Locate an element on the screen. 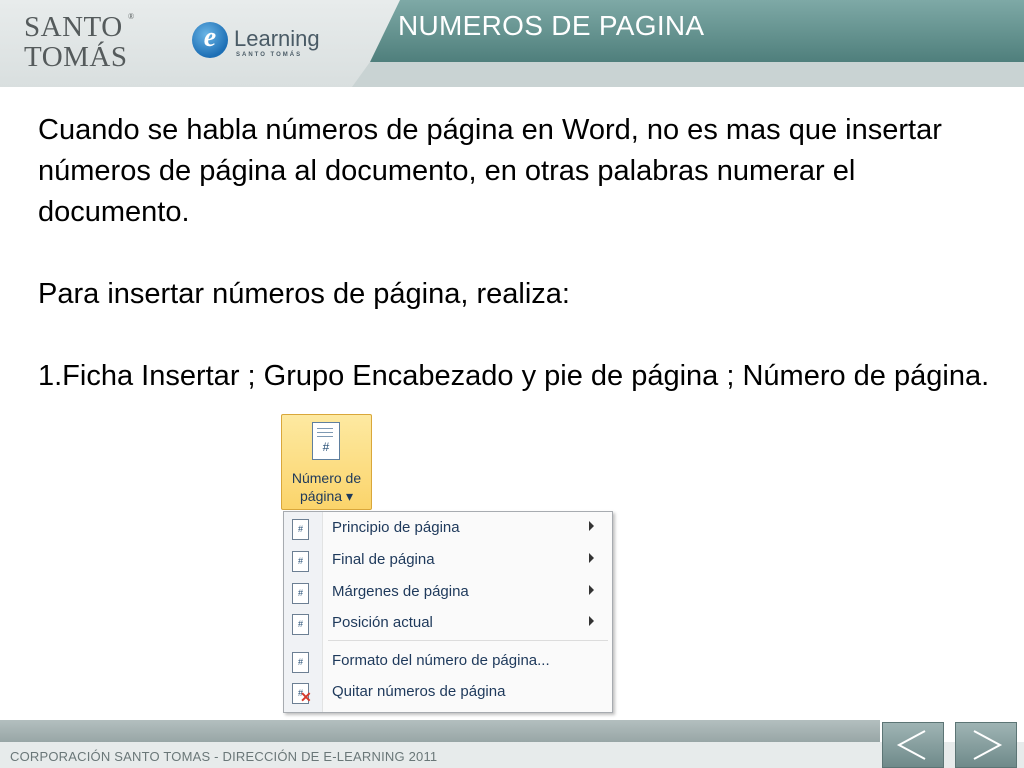  elearning-word: Learning is located at coordinates (277, 38).